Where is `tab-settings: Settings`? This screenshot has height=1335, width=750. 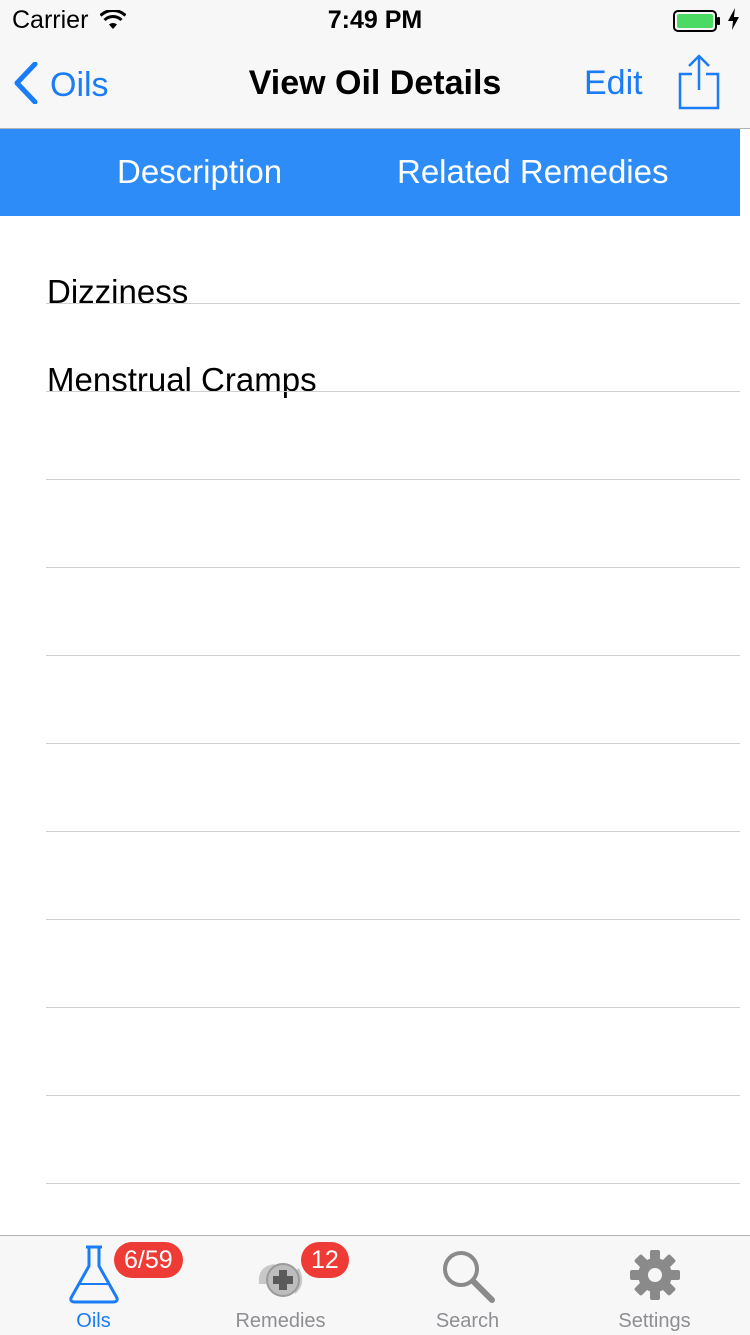
tab-settings: Settings is located at coordinates (654, 1285).